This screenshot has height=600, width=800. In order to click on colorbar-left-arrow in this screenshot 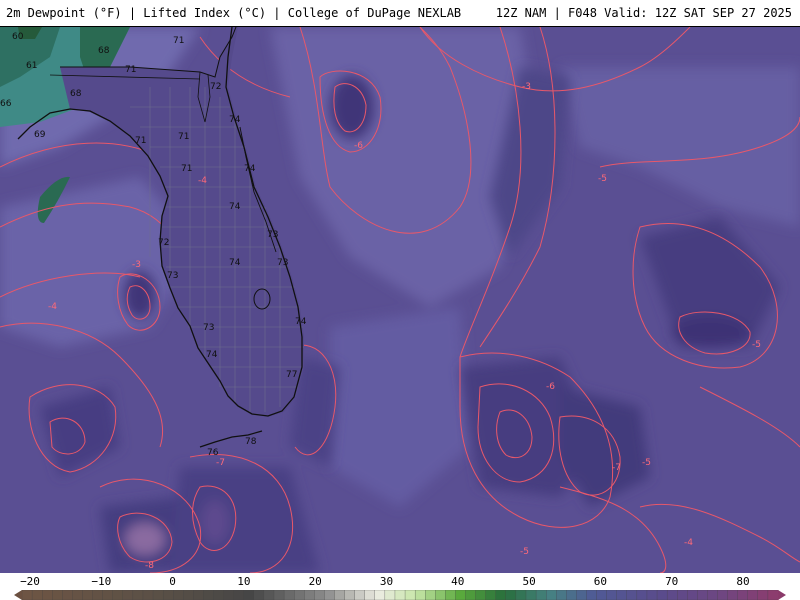, I will do `click(18, 595)`.